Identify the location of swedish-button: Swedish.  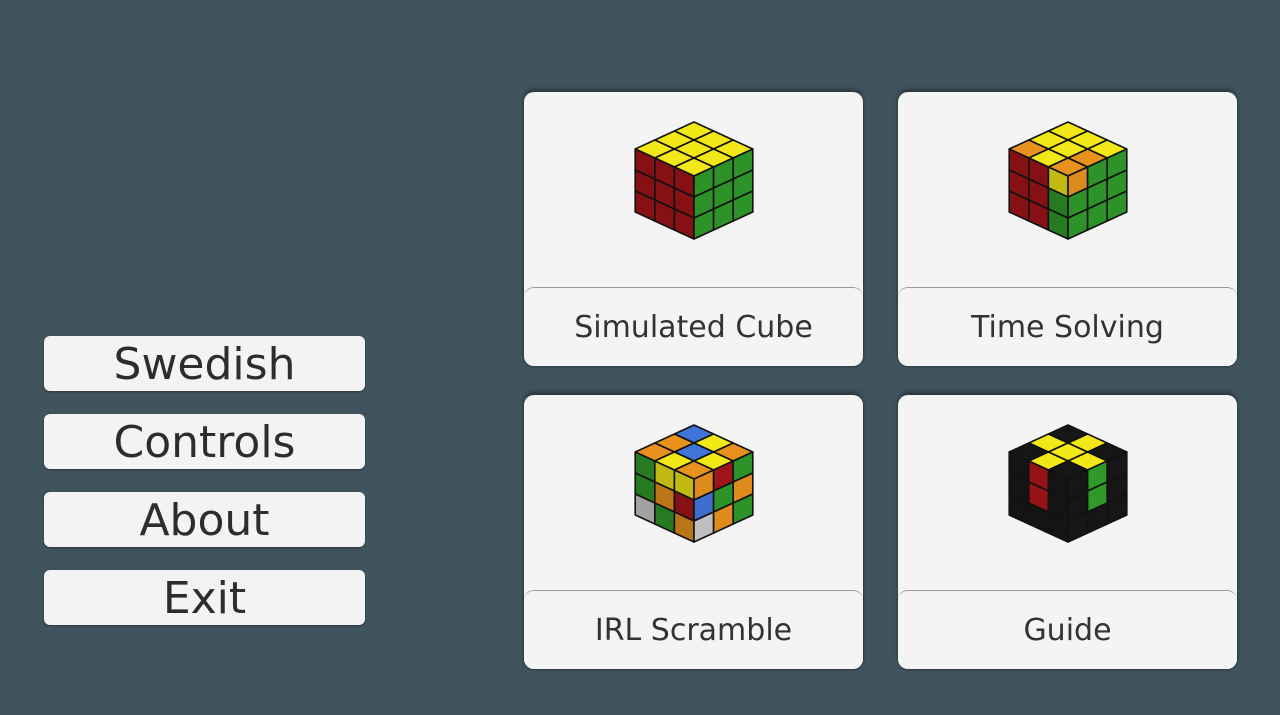
(204, 363).